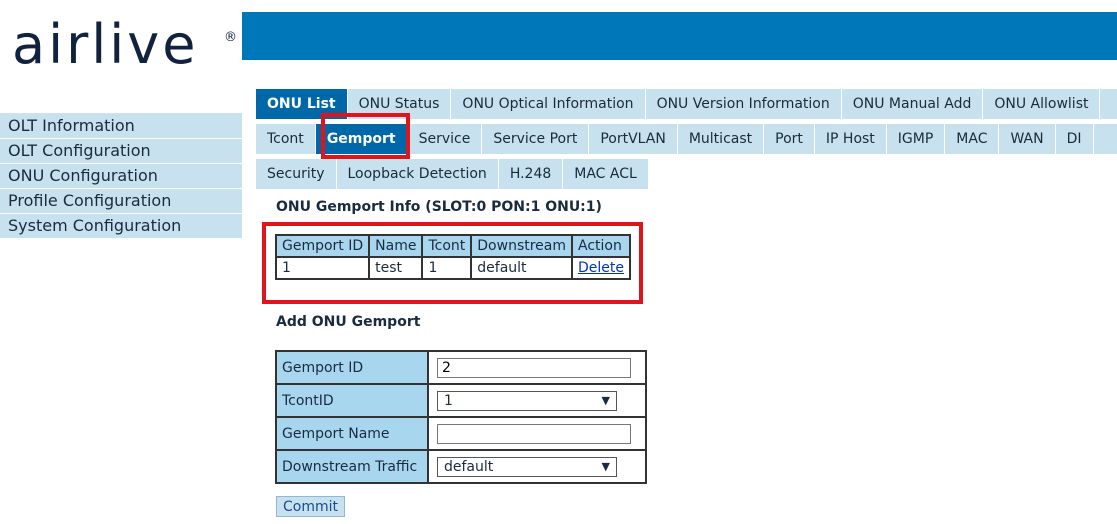  I want to click on tab-service-port: Service Port, so click(536, 139).